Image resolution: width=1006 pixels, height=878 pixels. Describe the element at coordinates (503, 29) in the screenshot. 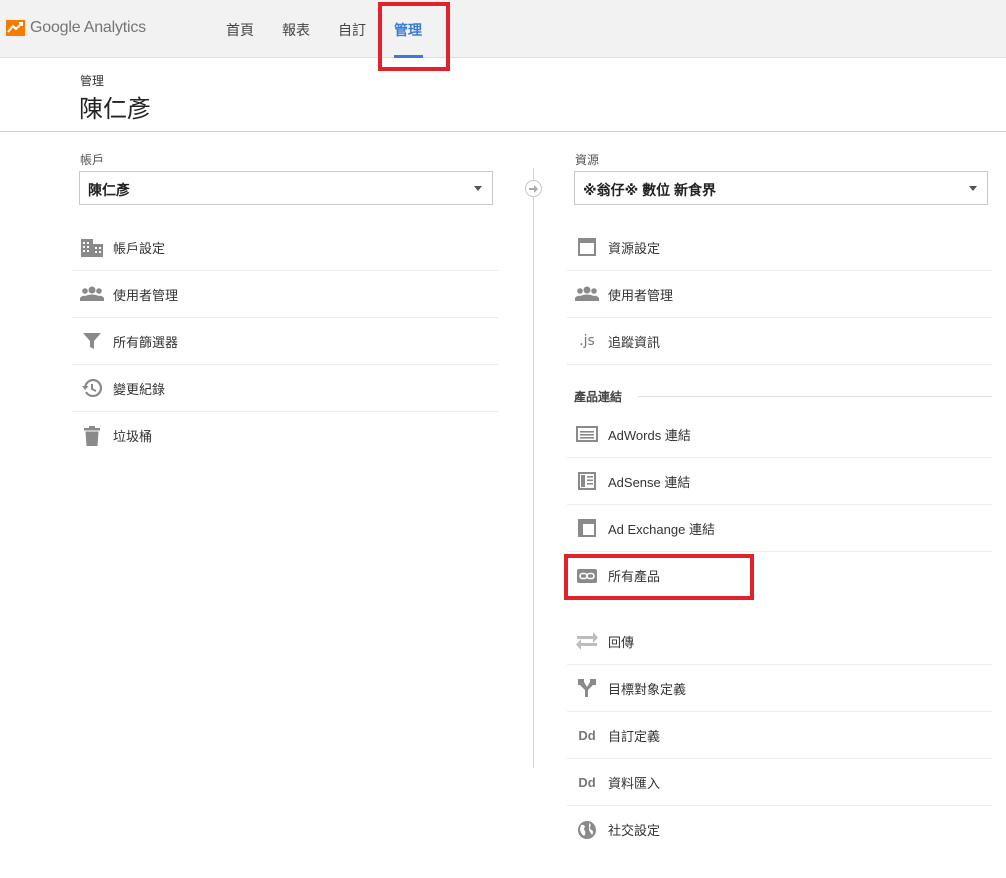

I see `top-bar: Google Analytics 首頁 報表 自訂 管理` at that location.